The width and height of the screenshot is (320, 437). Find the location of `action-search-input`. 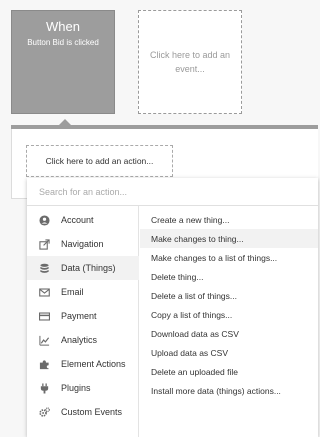

action-search-input is located at coordinates (172, 192).